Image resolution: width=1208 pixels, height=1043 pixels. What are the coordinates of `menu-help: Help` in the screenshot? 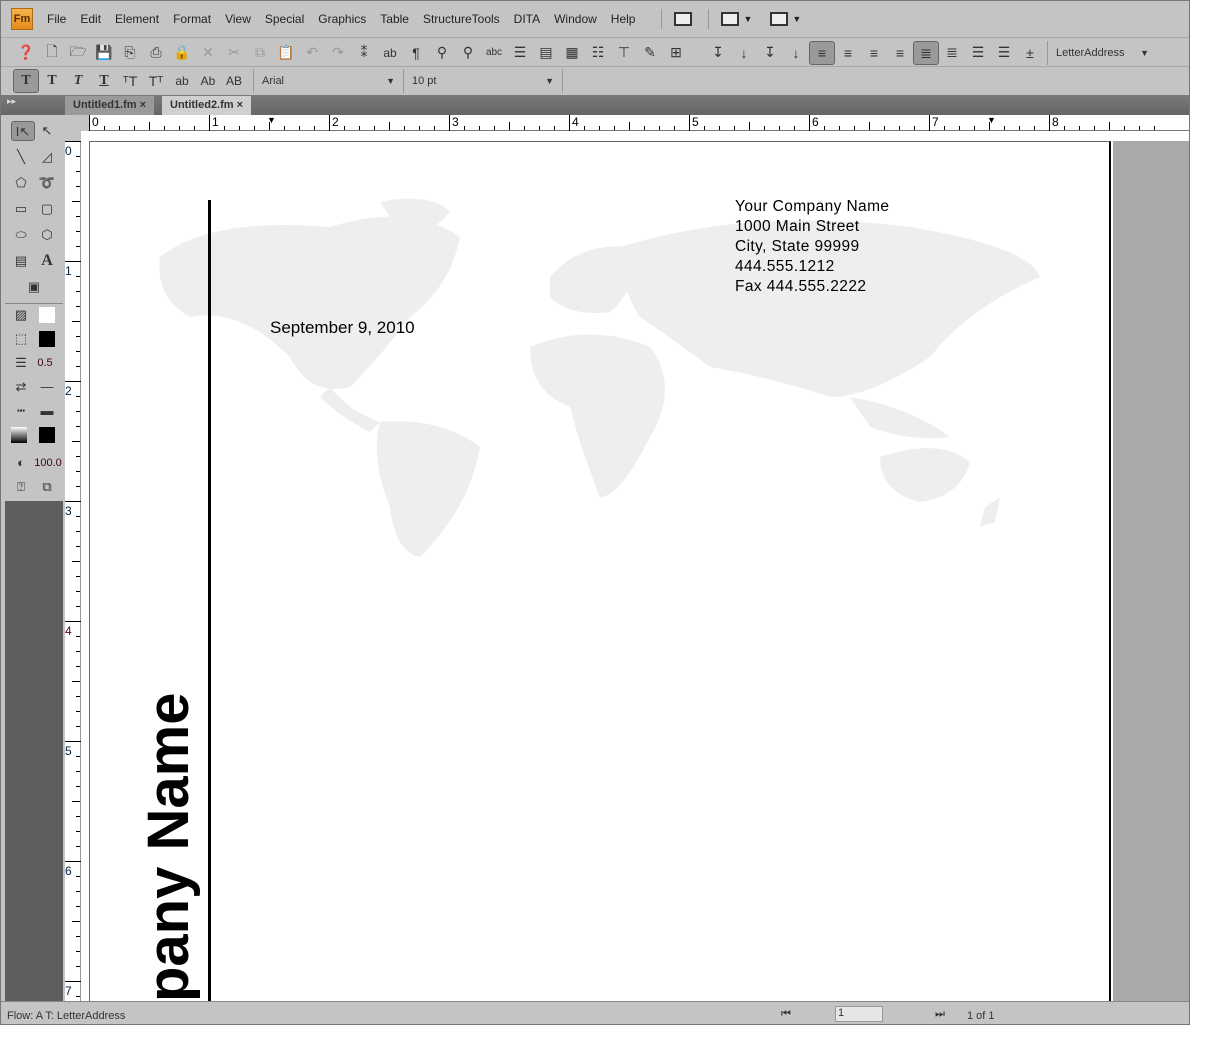 It's located at (623, 19).